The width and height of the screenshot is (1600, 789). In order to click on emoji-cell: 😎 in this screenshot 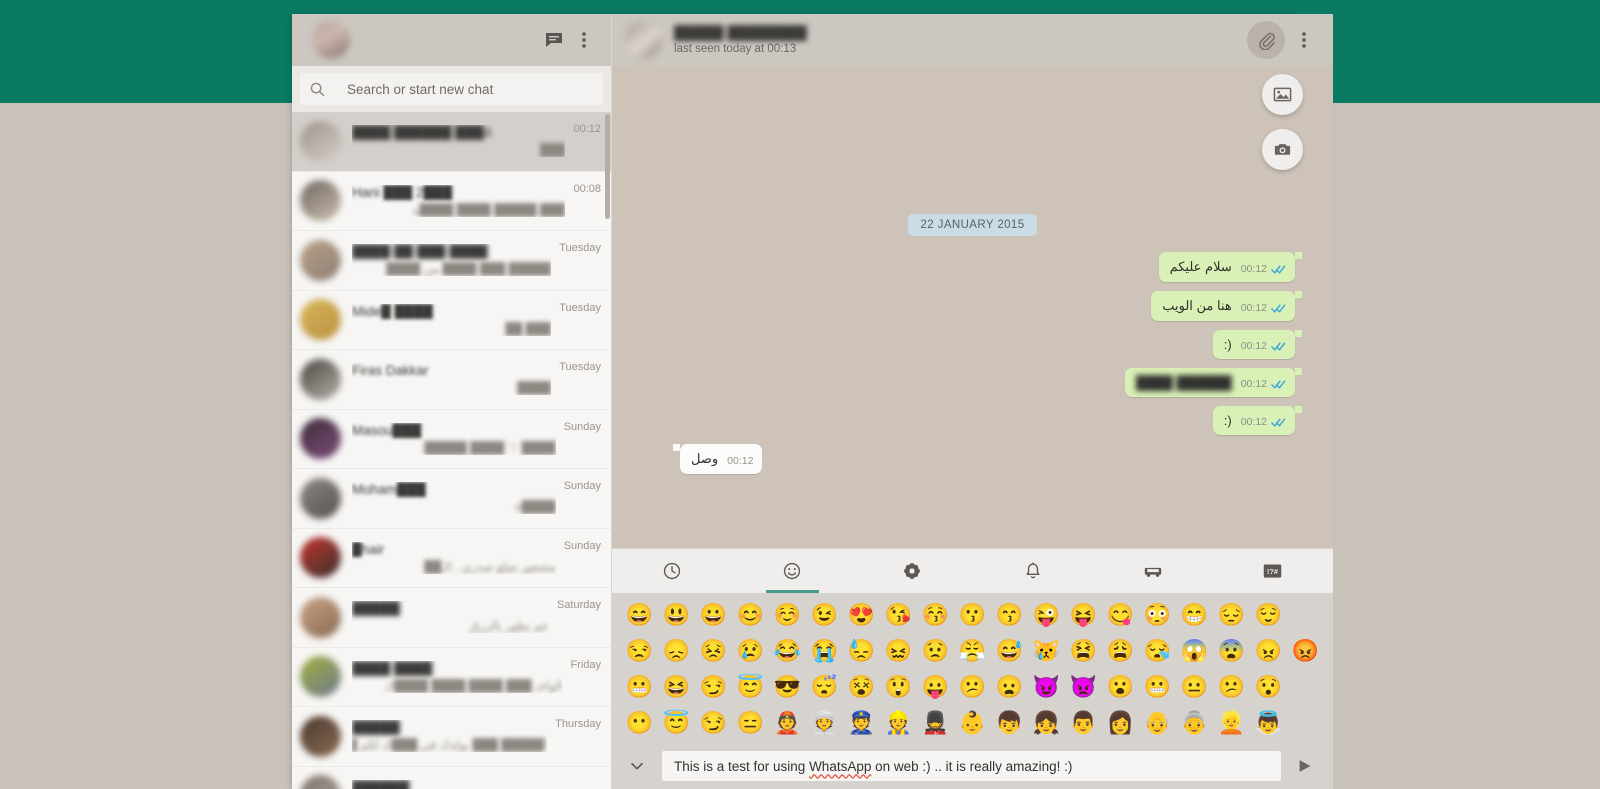, I will do `click(787, 687)`.